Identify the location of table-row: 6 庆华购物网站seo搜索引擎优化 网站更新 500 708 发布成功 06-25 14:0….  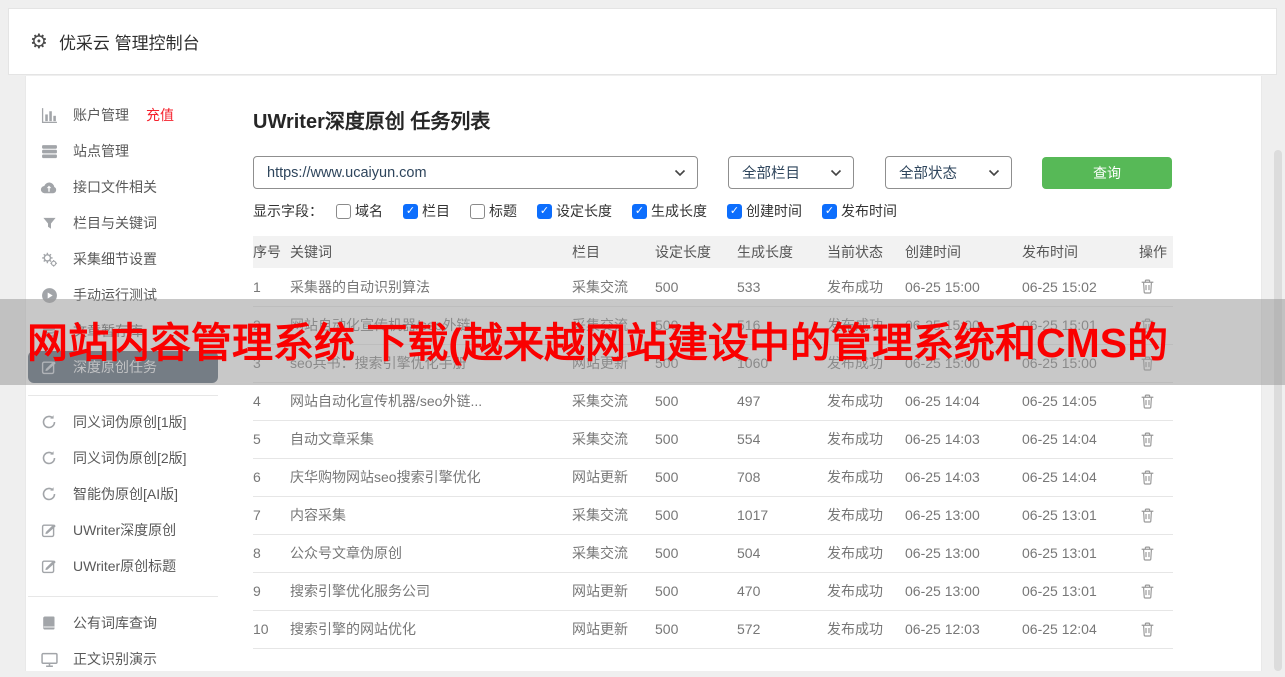
(713, 477).